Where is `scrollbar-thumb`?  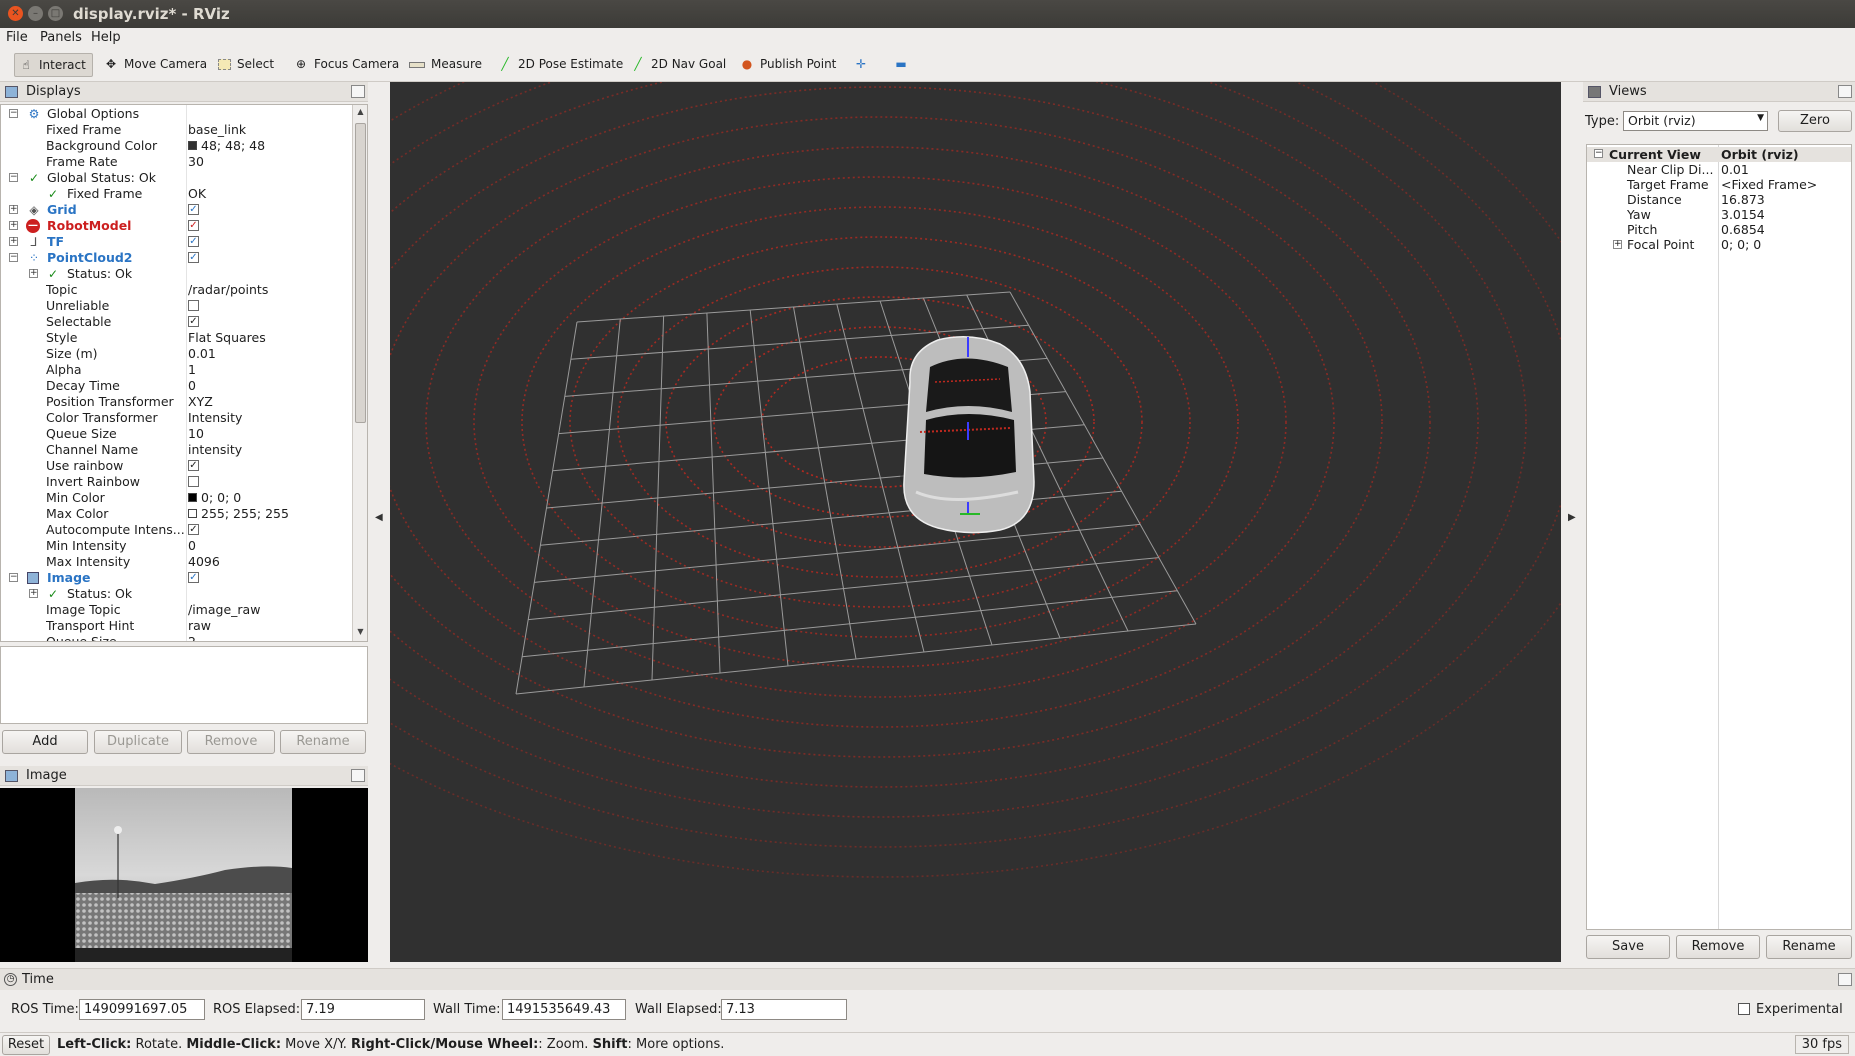
scrollbar-thumb is located at coordinates (360, 273).